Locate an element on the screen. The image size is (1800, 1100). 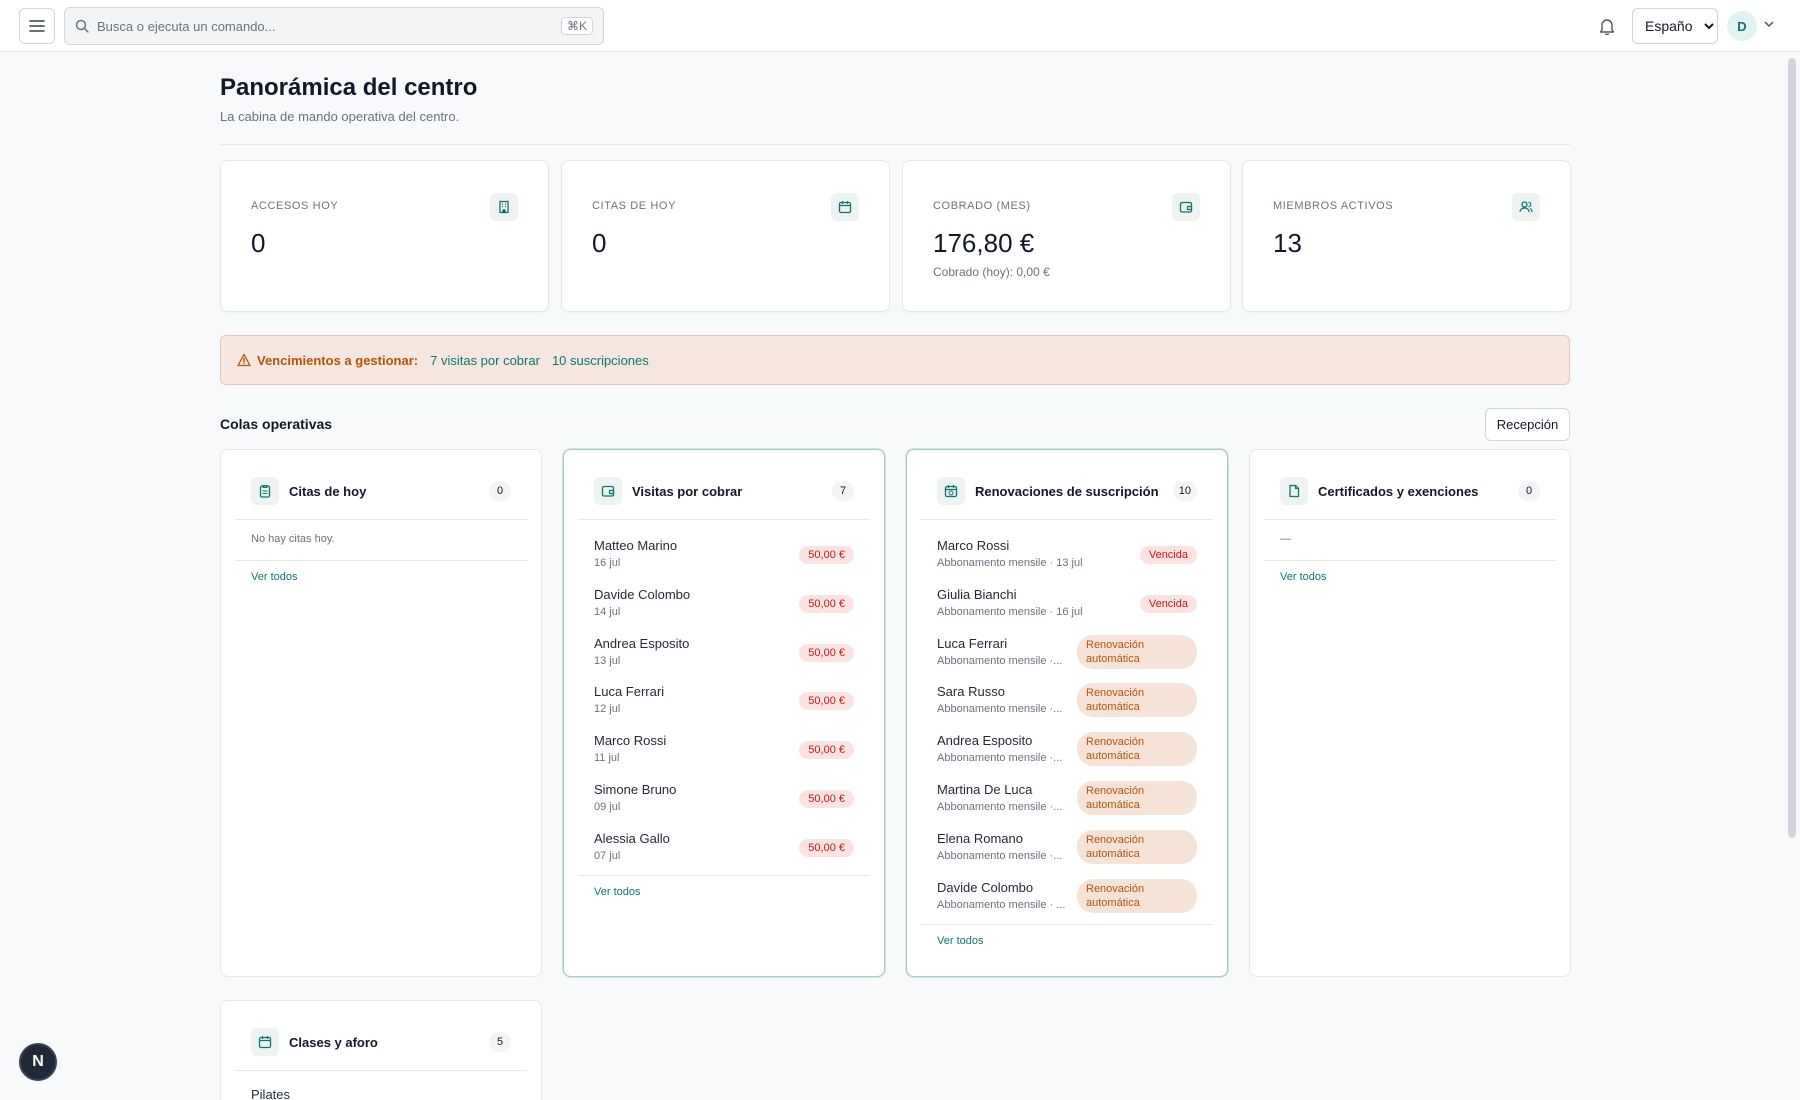
item-name: Alessia Gallo is located at coordinates (632, 838).